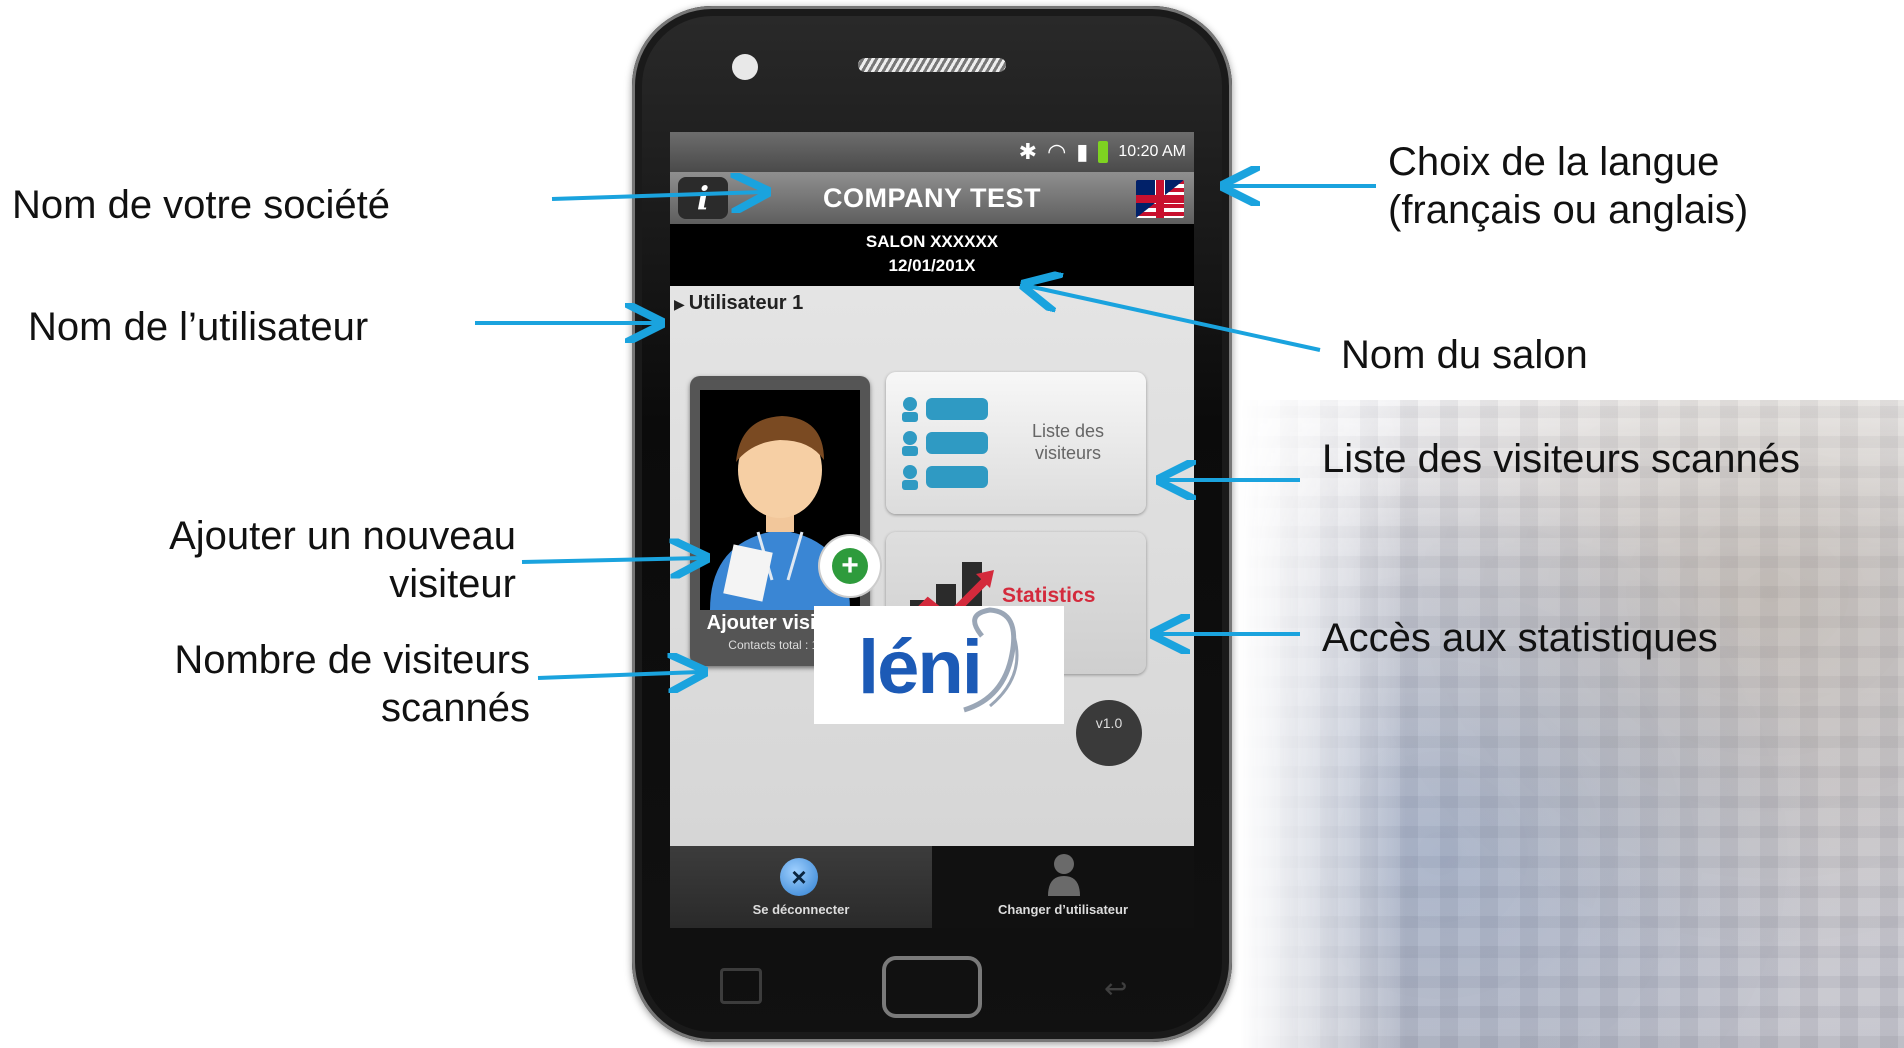 The height and width of the screenshot is (1048, 1904). Describe the element at coordinates (1174, 319) in the screenshot. I see `arrow-salon` at that location.